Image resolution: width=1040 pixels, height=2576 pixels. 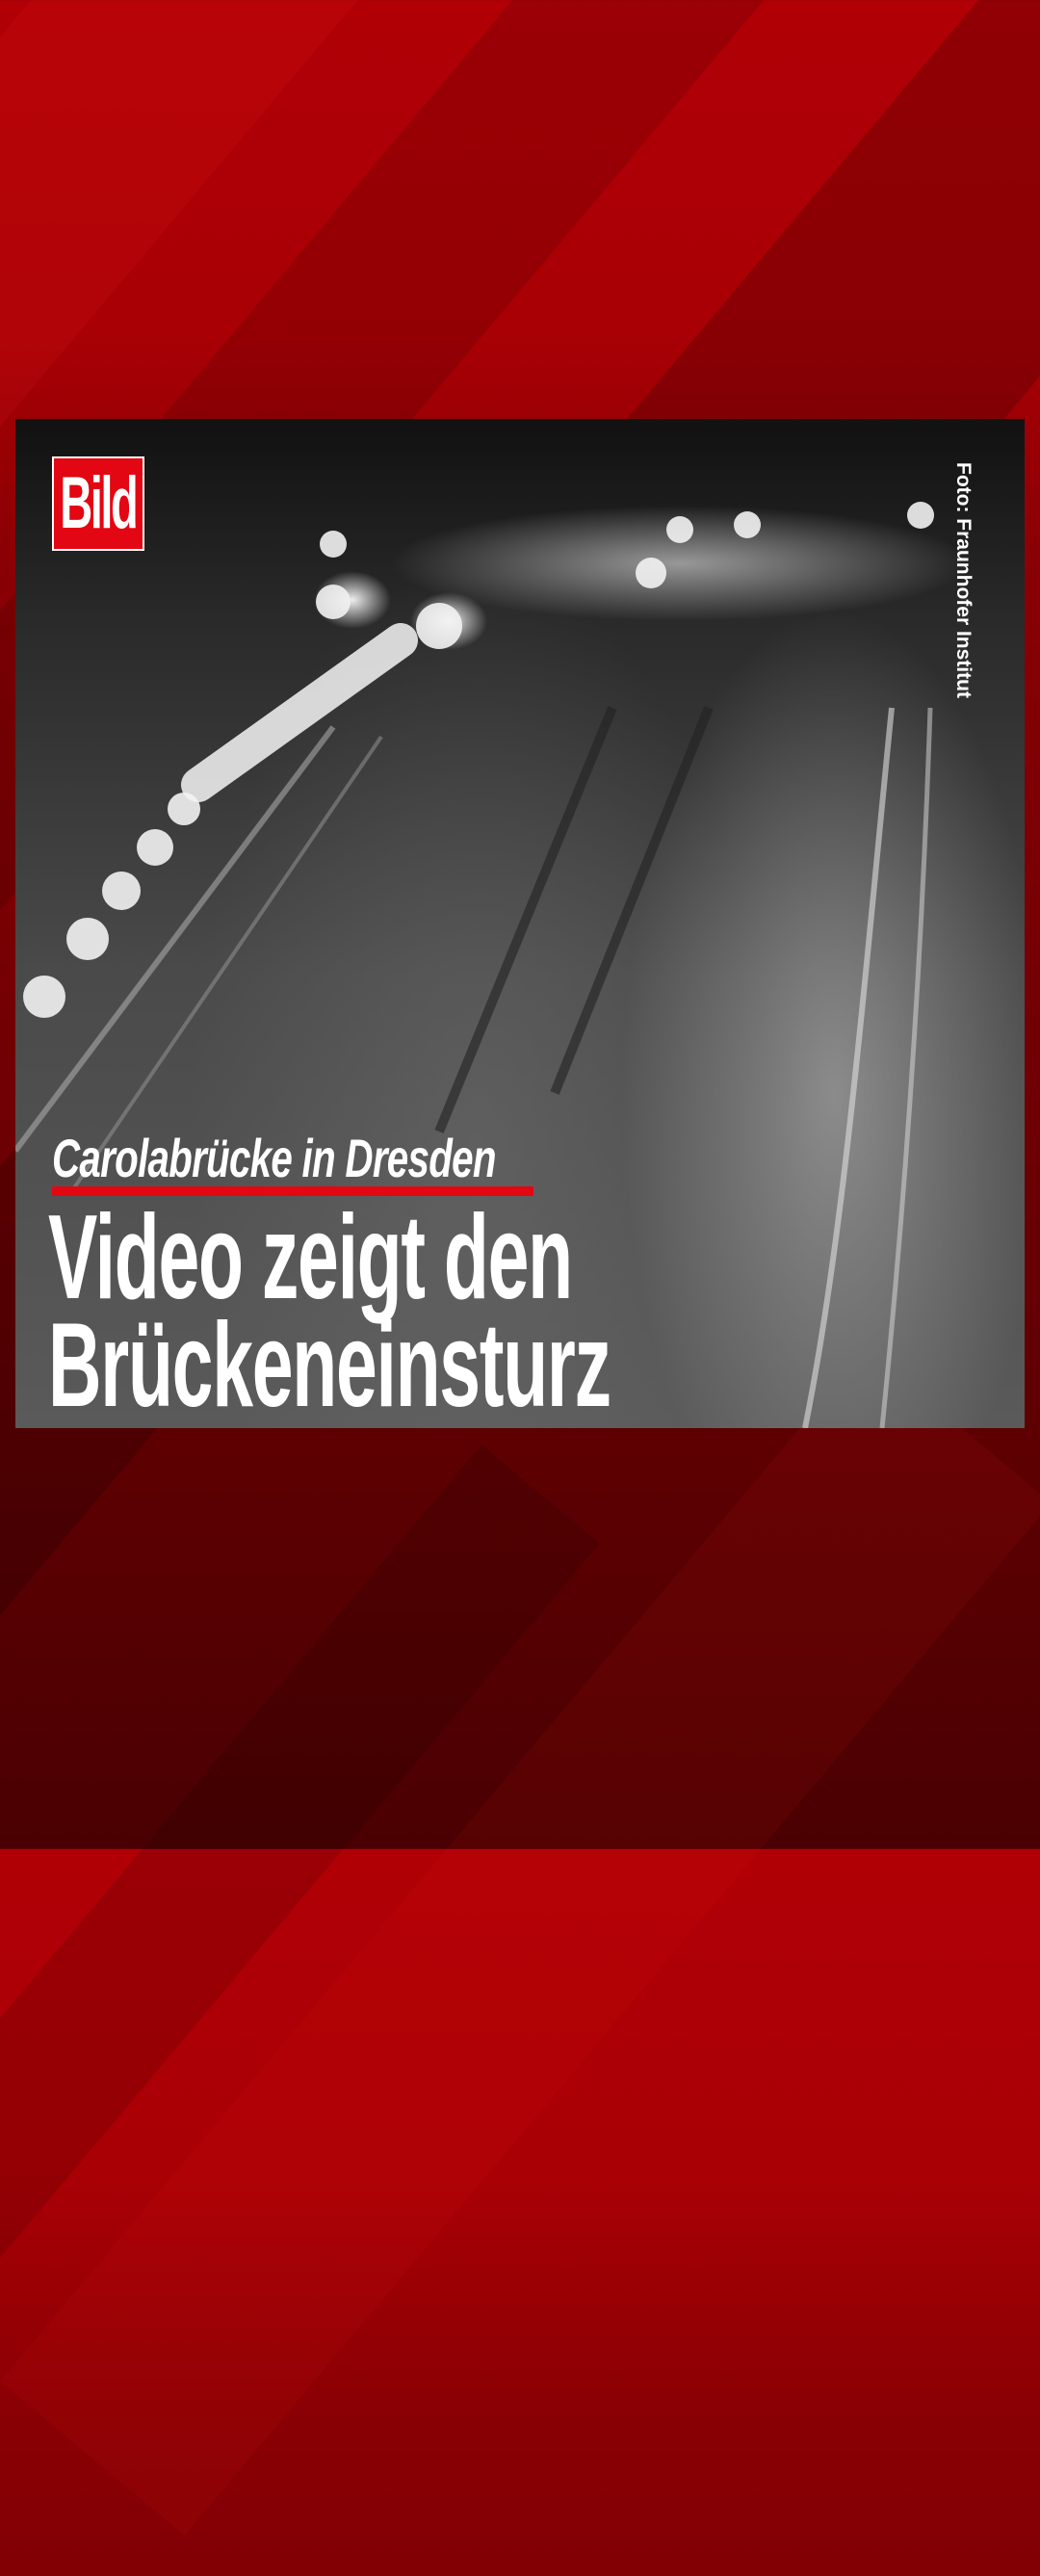 What do you see at coordinates (329, 1365) in the screenshot?
I see `headline-line-2: Brückeneinsturz` at bounding box center [329, 1365].